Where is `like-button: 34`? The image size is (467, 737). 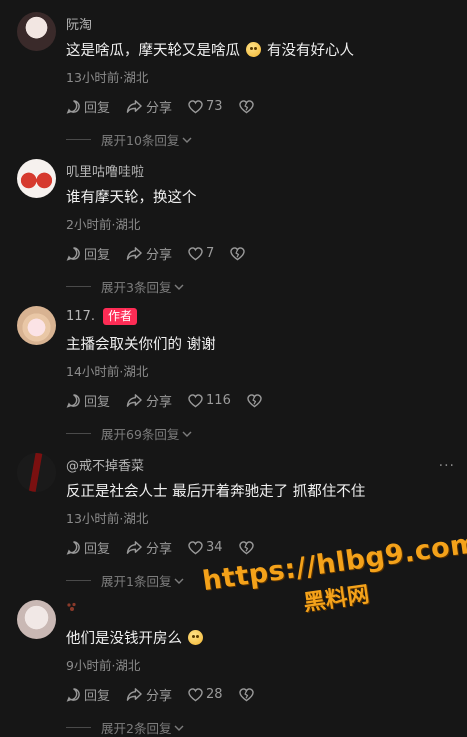 like-button: 34 is located at coordinates (205, 547).